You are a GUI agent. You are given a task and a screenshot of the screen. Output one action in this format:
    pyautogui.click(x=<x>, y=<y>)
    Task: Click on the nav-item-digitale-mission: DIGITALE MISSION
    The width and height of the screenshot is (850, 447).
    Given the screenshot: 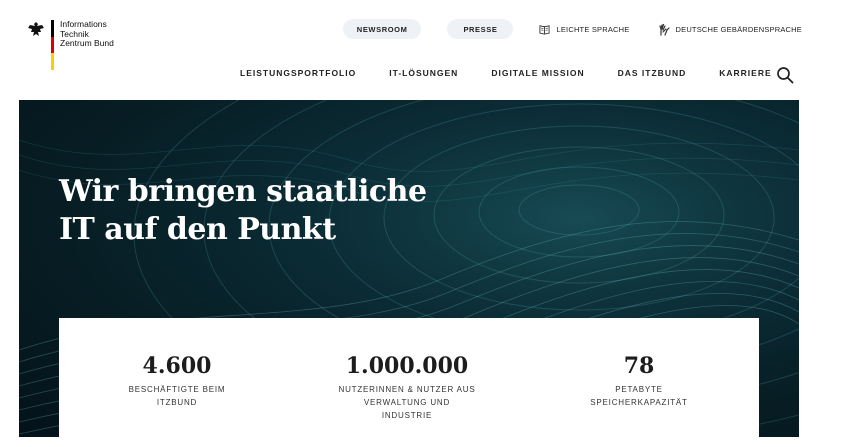 What is the action you would take?
    pyautogui.click(x=537, y=73)
    